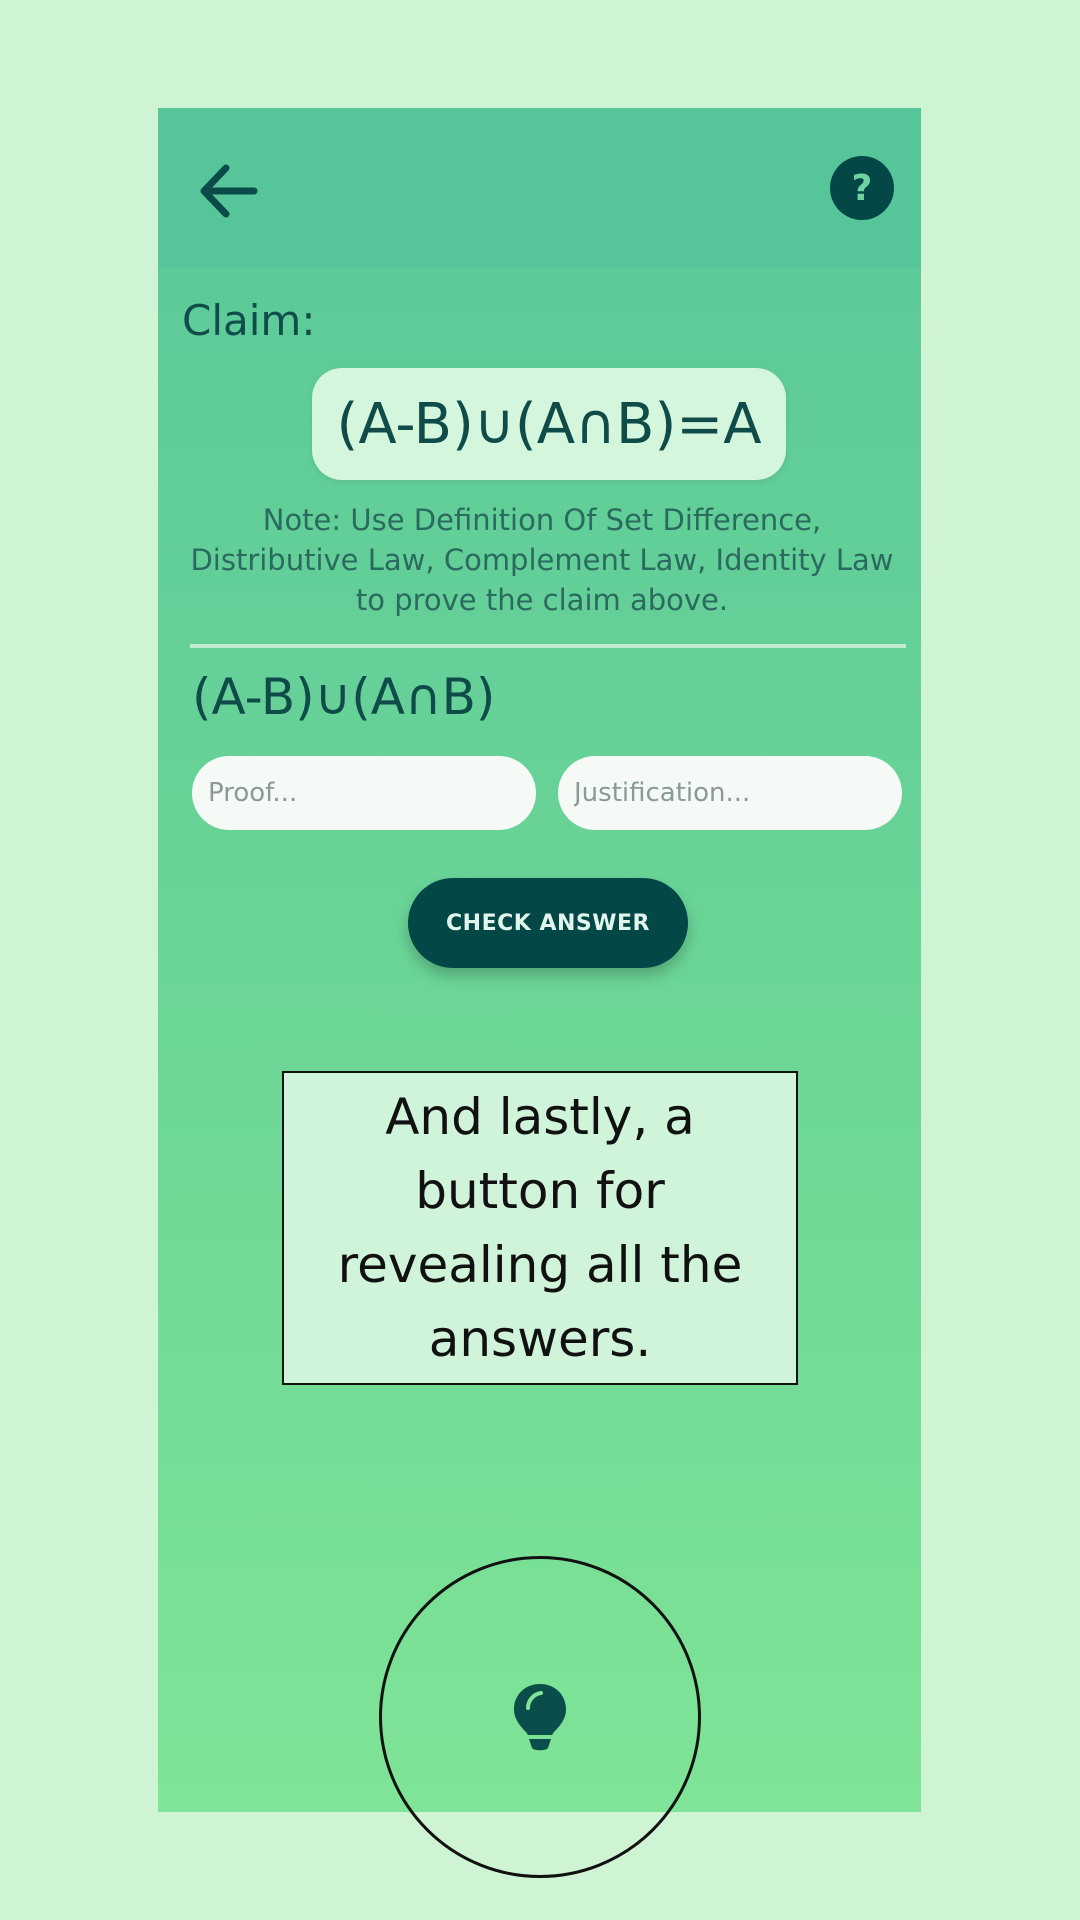 The image size is (1080, 1920). What do you see at coordinates (249, 320) in the screenshot?
I see `claim-label: Claim:` at bounding box center [249, 320].